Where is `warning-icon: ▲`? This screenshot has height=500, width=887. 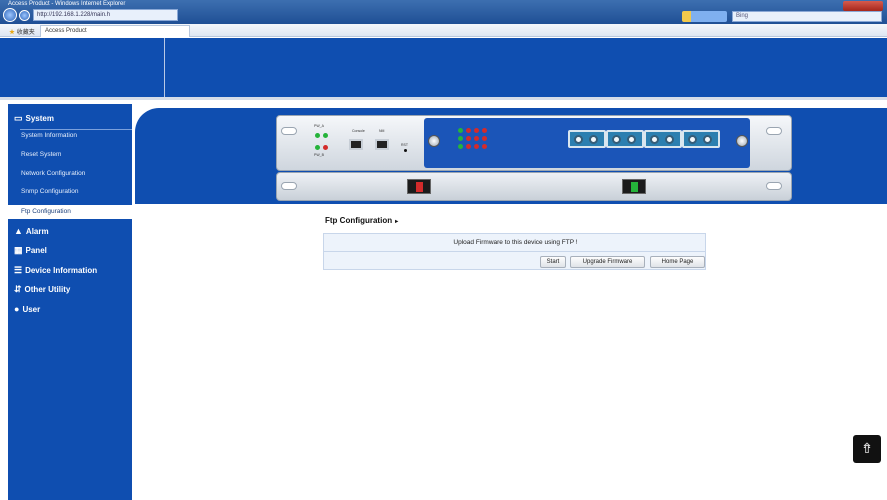 warning-icon: ▲ is located at coordinates (18, 231).